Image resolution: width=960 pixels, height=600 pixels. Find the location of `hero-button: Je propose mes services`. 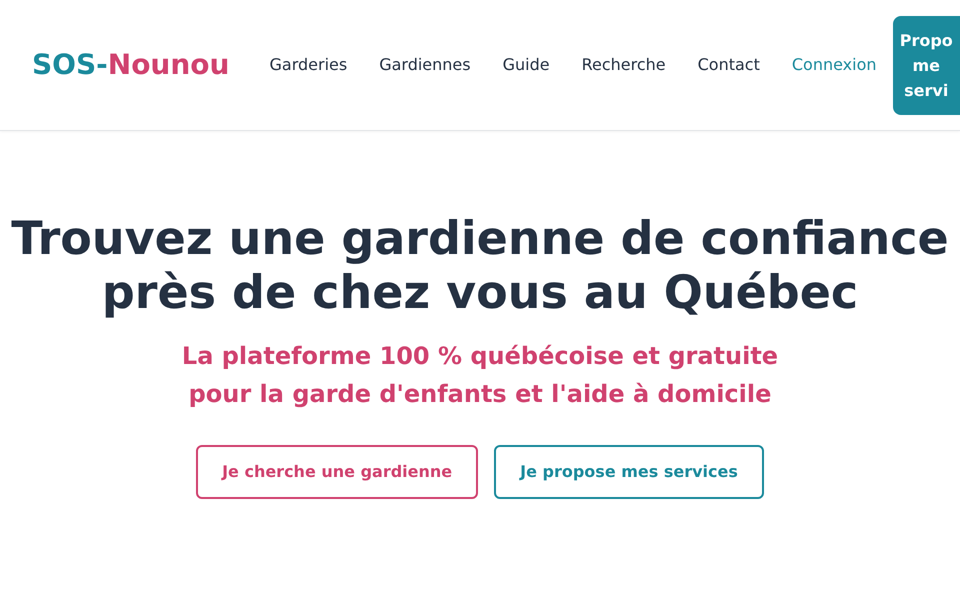

hero-button: Je propose mes services is located at coordinates (629, 472).